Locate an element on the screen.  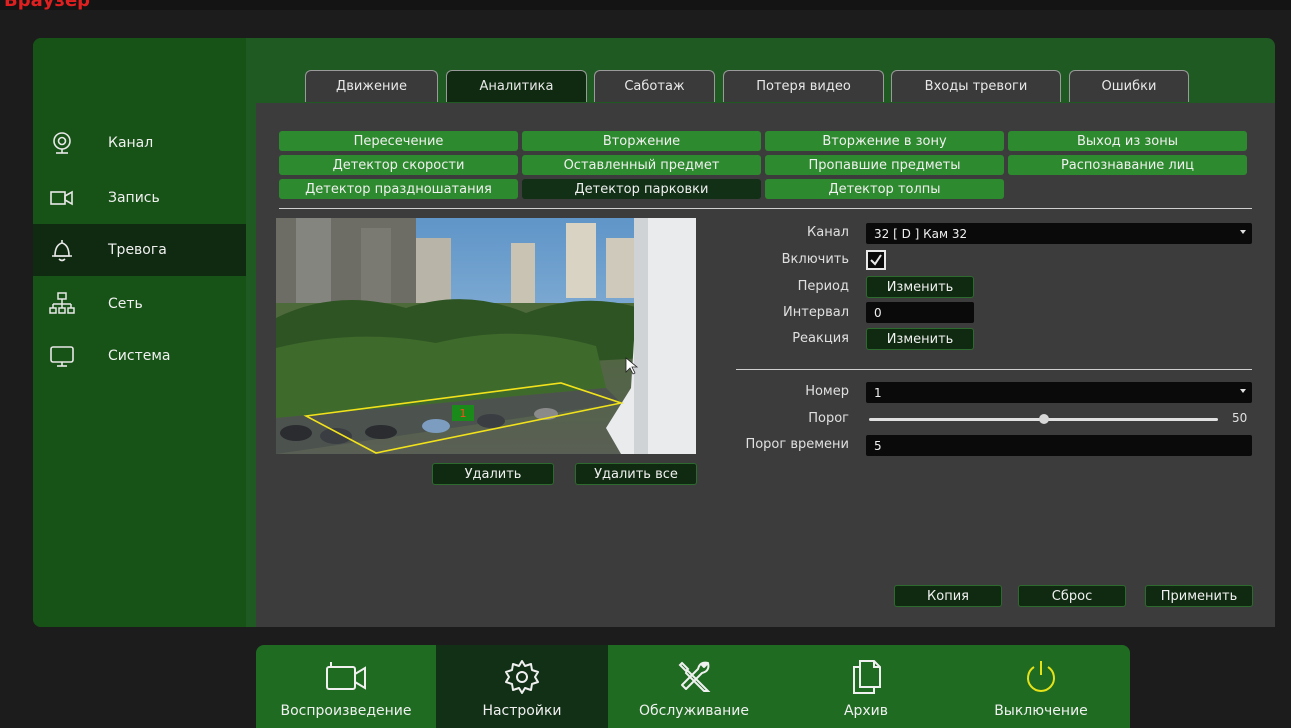
tab-motion: Движение is located at coordinates (371, 86).